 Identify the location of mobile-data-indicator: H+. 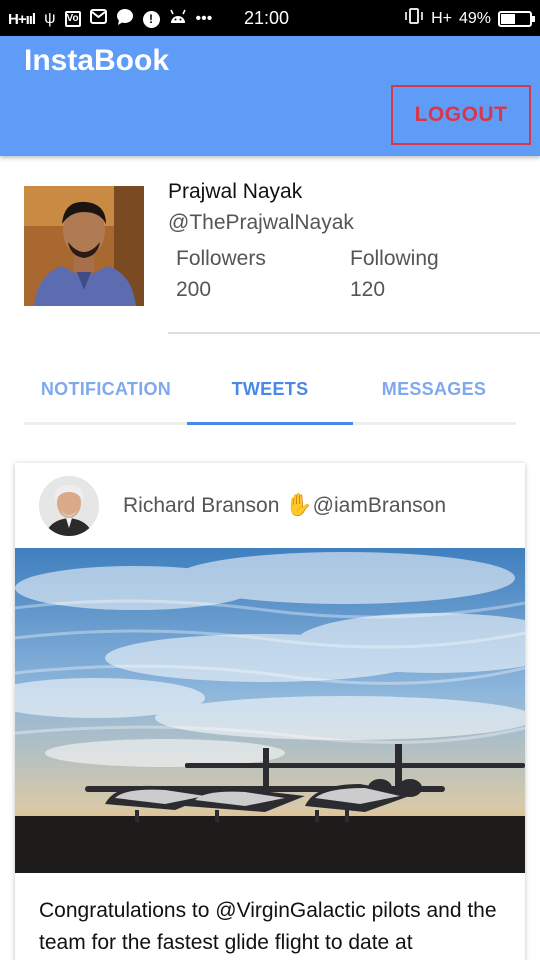
(441, 18).